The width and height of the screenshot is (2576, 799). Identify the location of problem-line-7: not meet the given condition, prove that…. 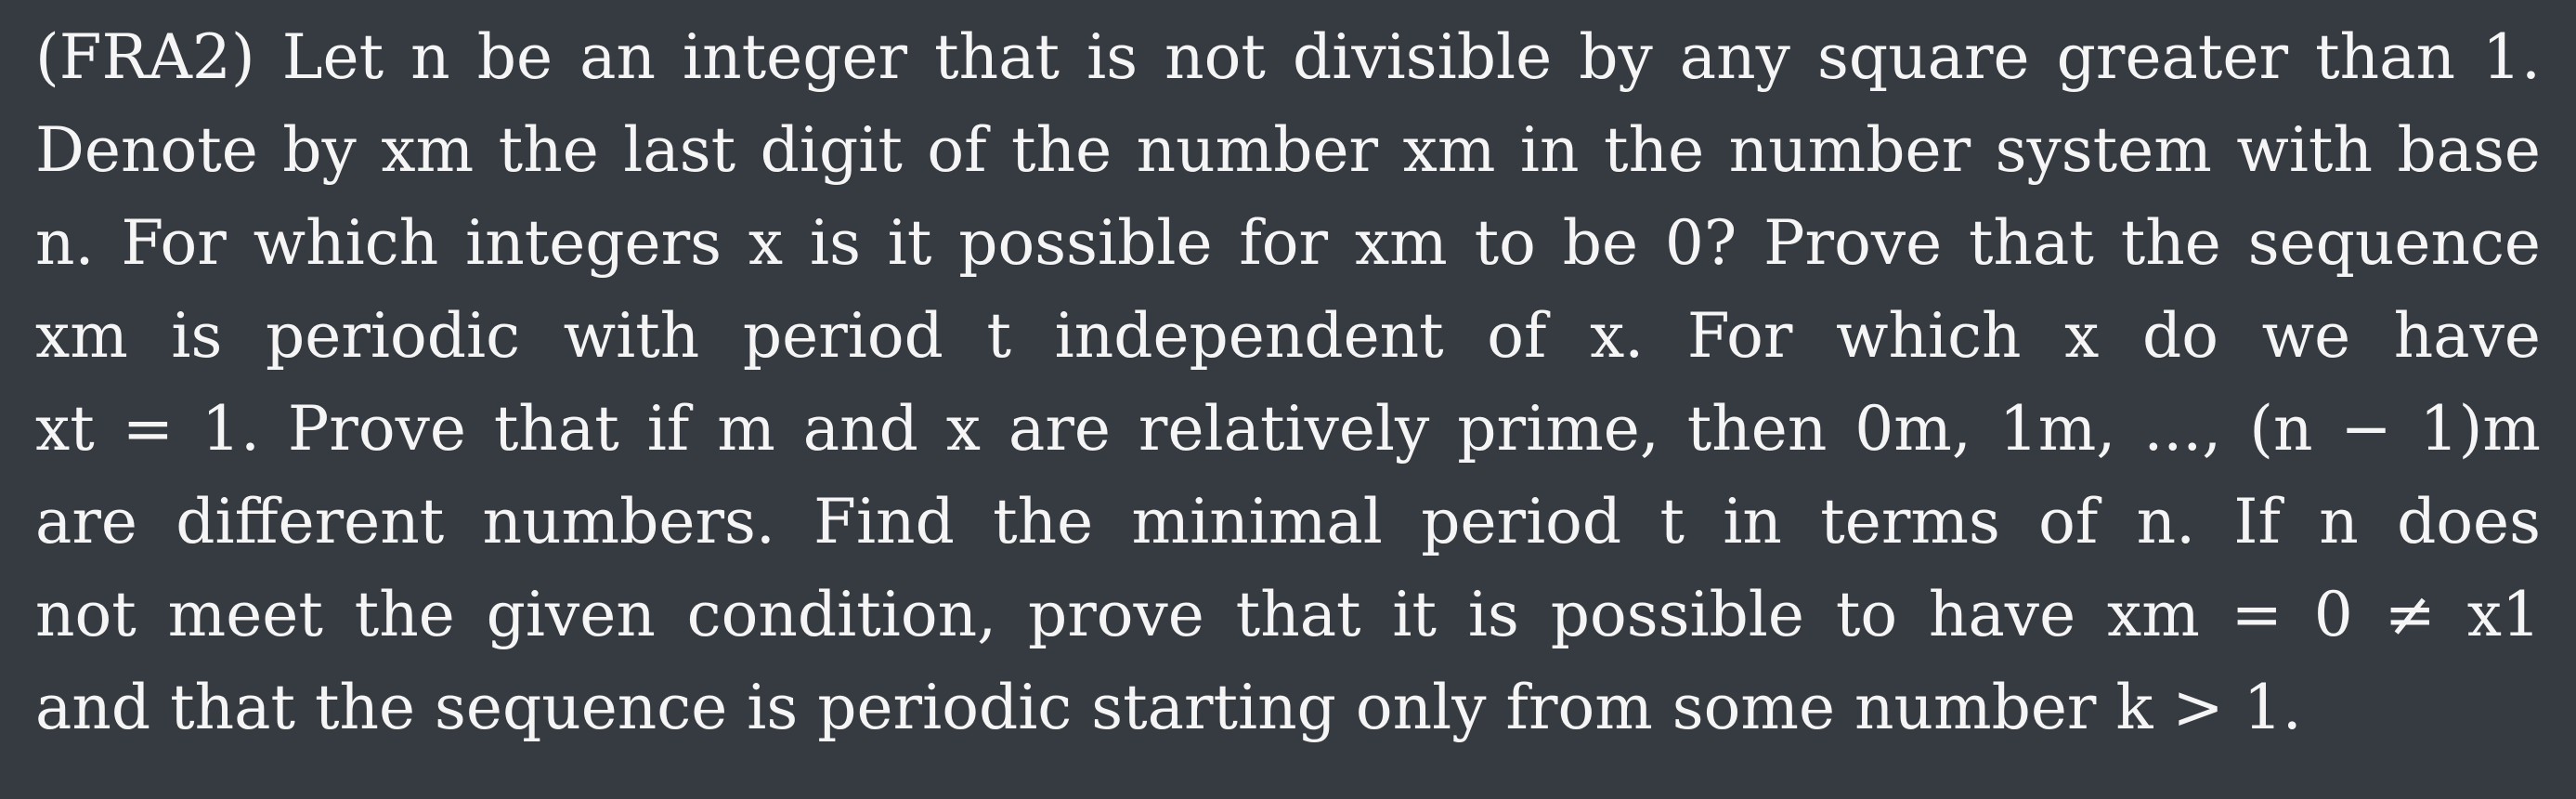
(1288, 614).